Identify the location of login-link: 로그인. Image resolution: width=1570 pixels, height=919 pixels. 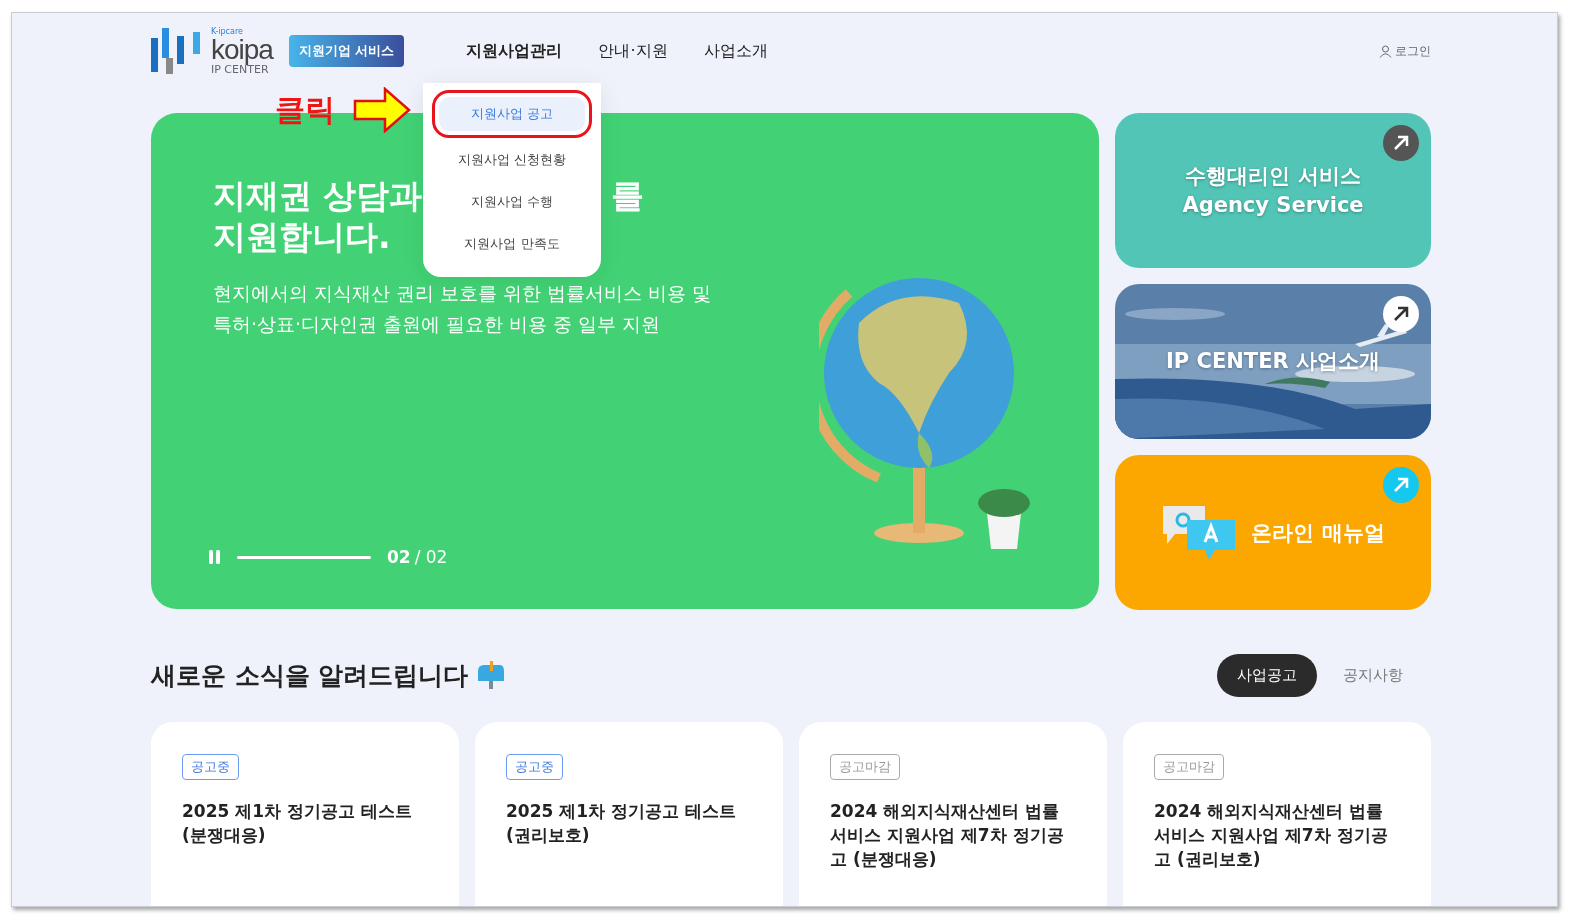
(1405, 51).